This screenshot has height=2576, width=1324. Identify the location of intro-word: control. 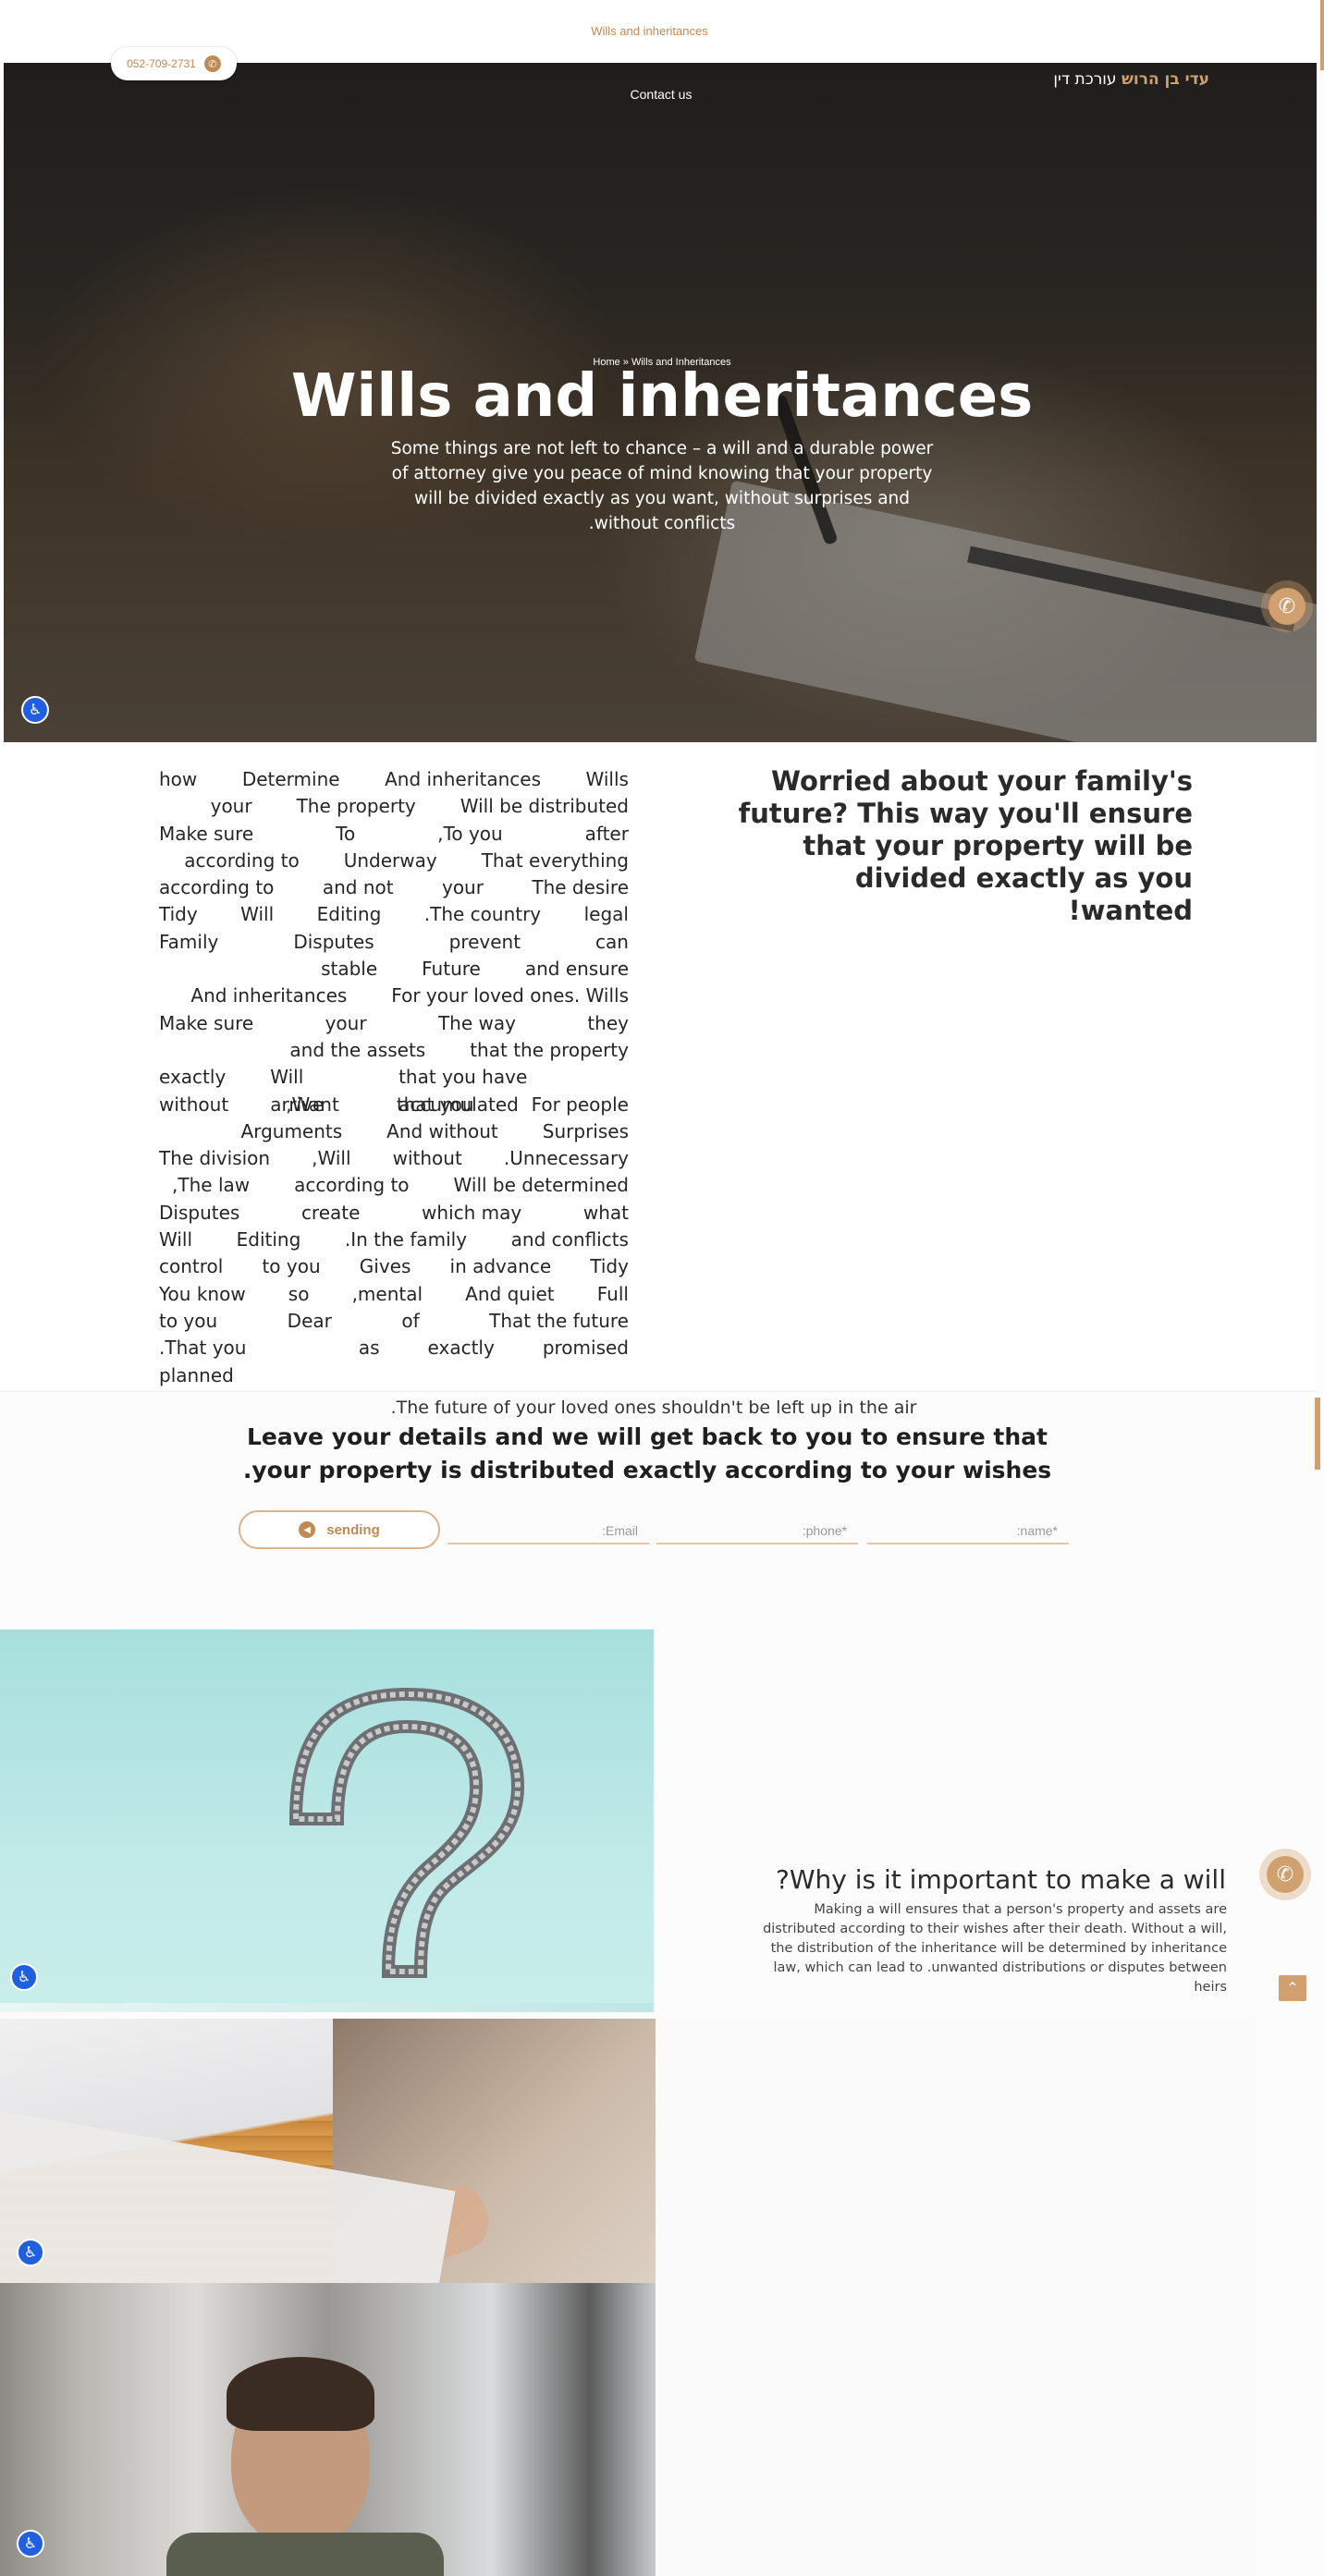
(192, 1266).